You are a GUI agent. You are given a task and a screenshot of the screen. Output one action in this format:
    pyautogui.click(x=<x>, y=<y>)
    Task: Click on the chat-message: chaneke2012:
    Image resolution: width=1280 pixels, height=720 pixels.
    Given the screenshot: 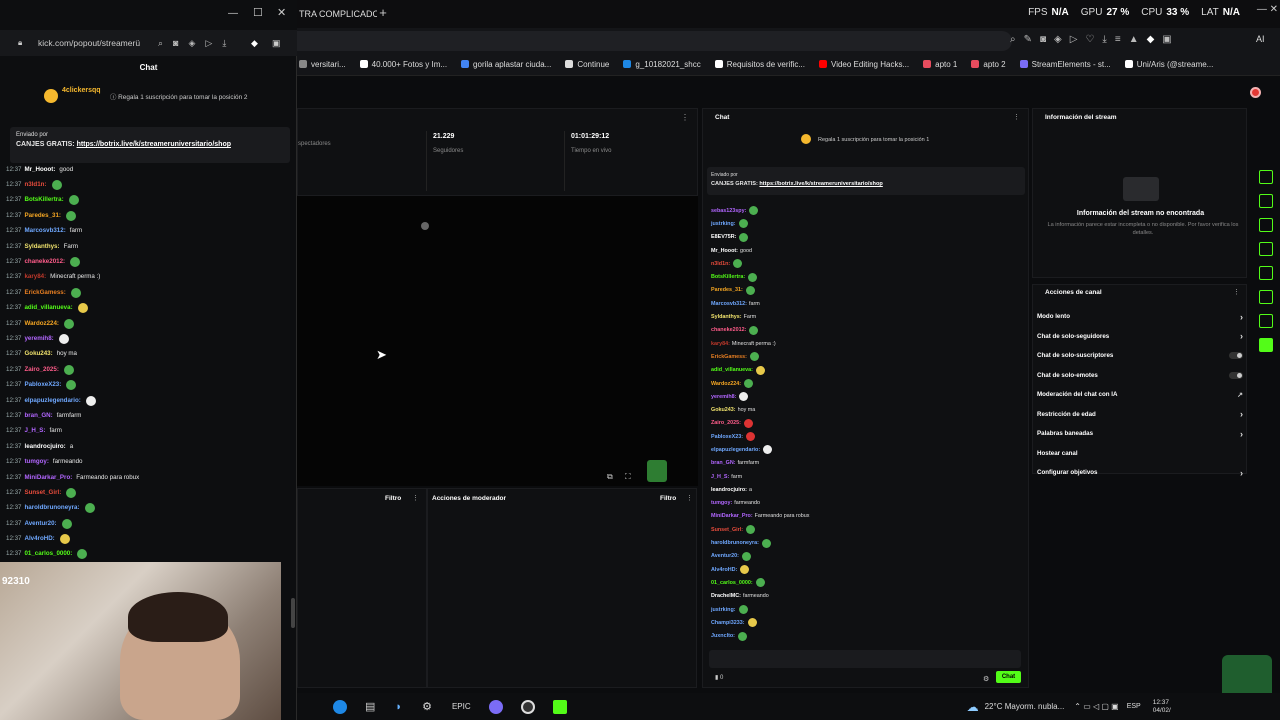 What is the action you would take?
    pyautogui.click(x=861, y=330)
    